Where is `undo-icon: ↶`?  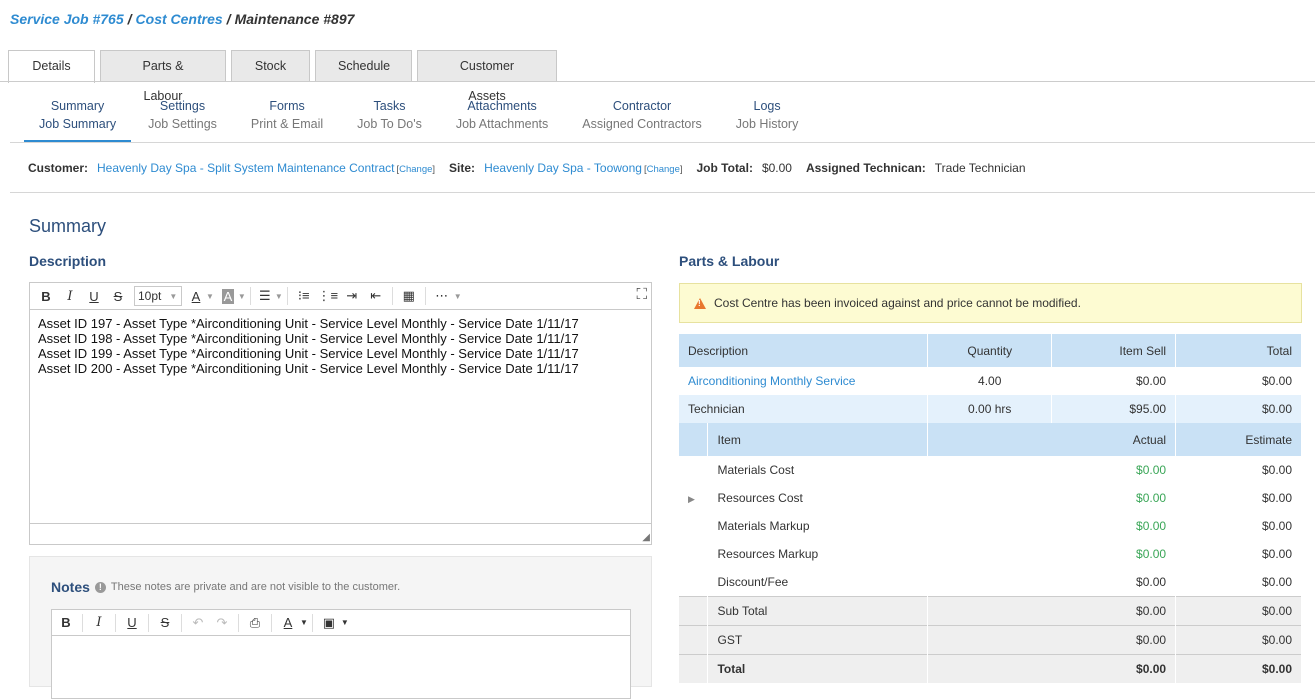 undo-icon: ↶ is located at coordinates (198, 623).